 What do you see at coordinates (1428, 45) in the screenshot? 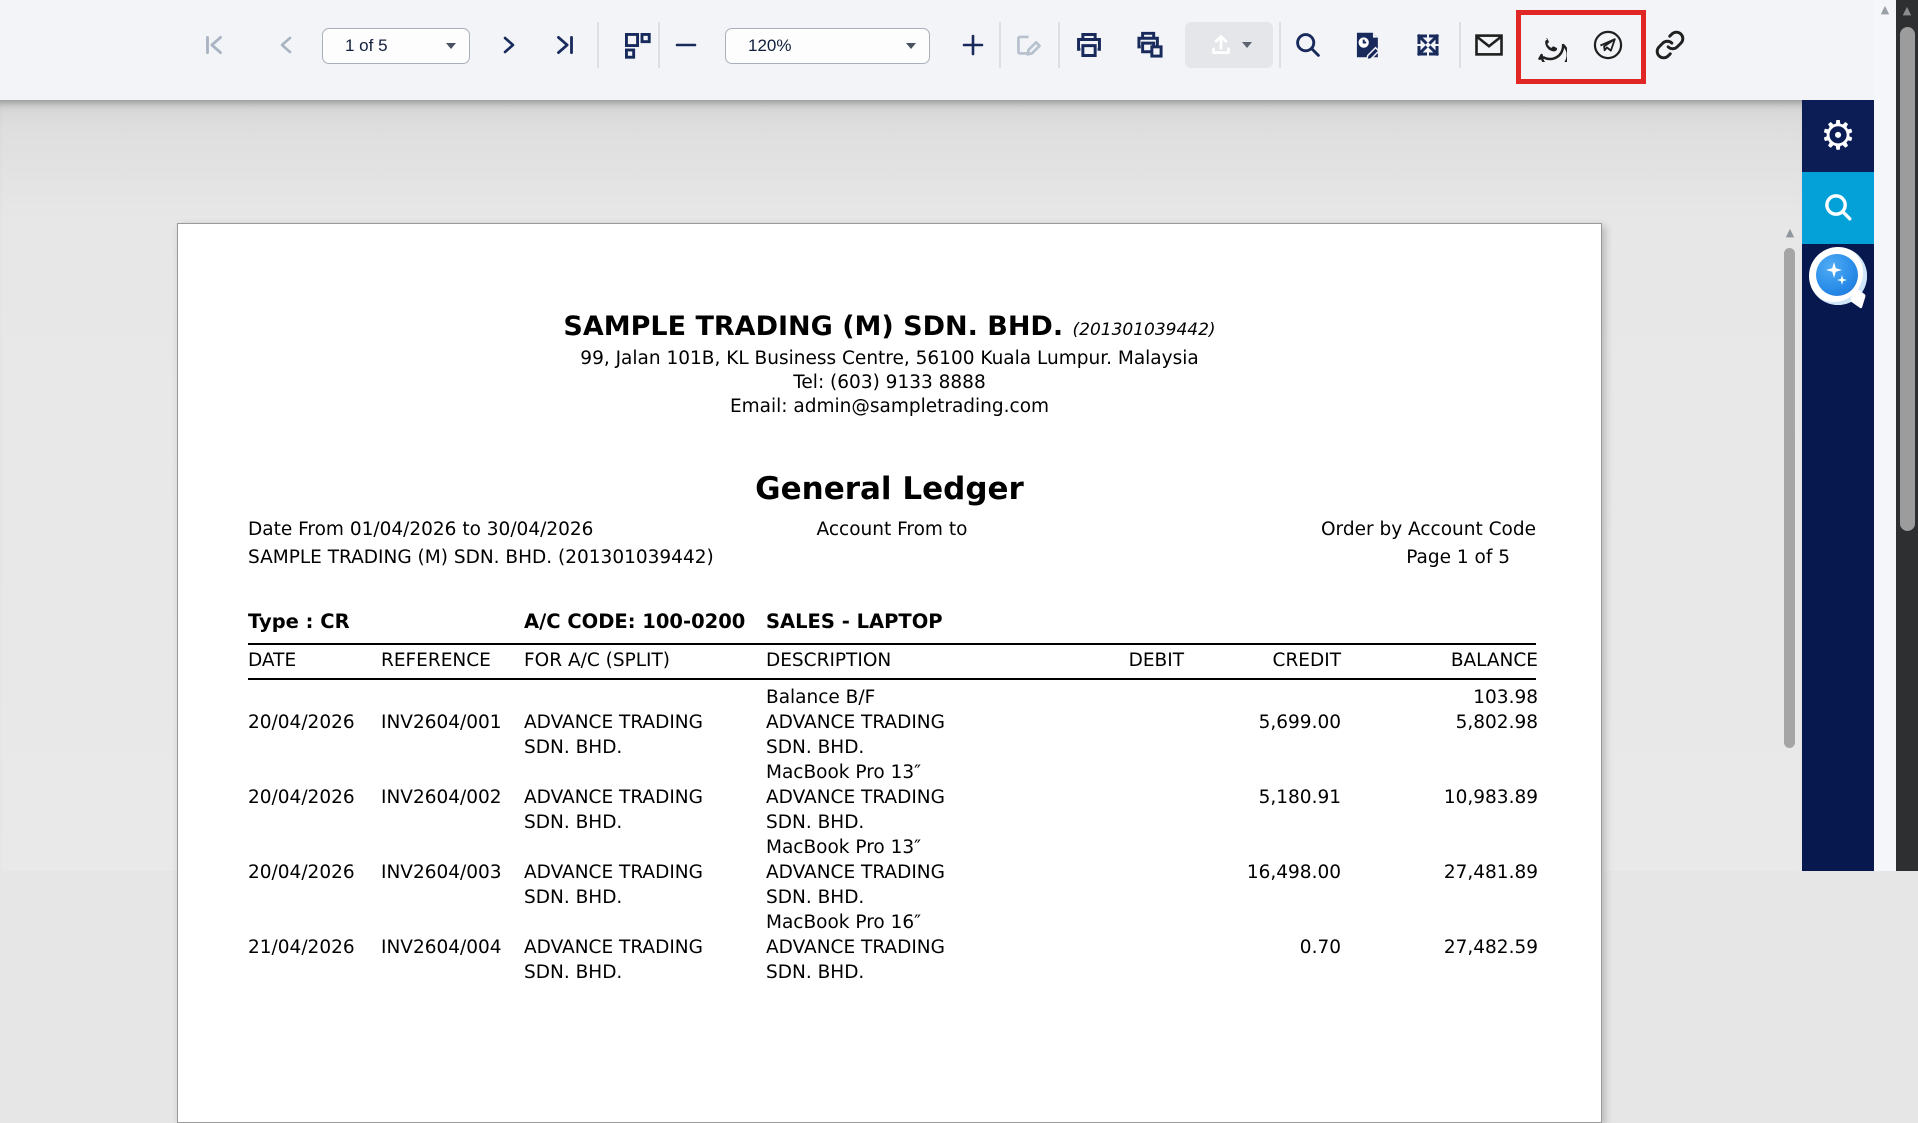
I see `fullscreen-button` at bounding box center [1428, 45].